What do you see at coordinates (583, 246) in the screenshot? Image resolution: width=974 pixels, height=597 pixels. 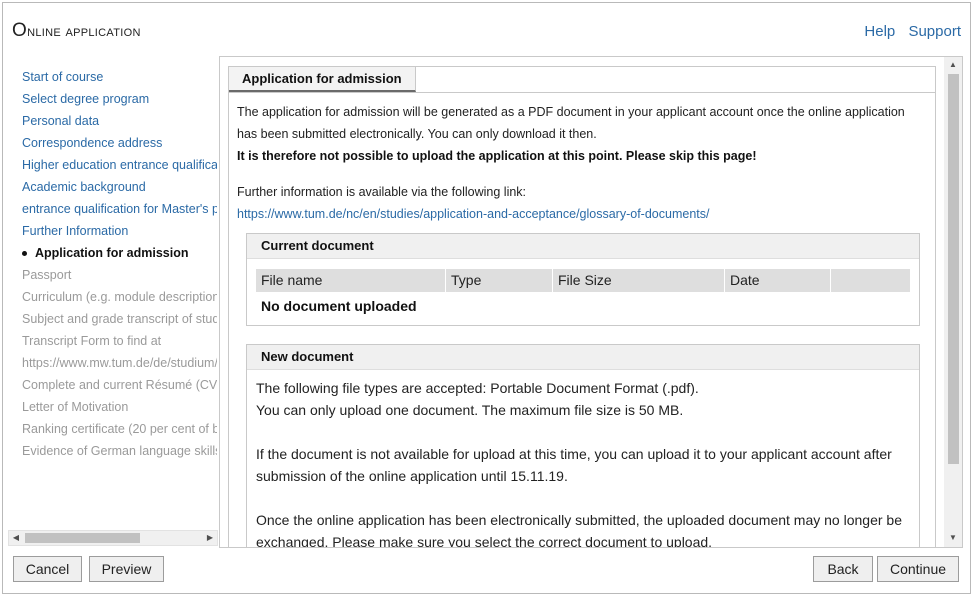 I see `current-document-title: Current document` at bounding box center [583, 246].